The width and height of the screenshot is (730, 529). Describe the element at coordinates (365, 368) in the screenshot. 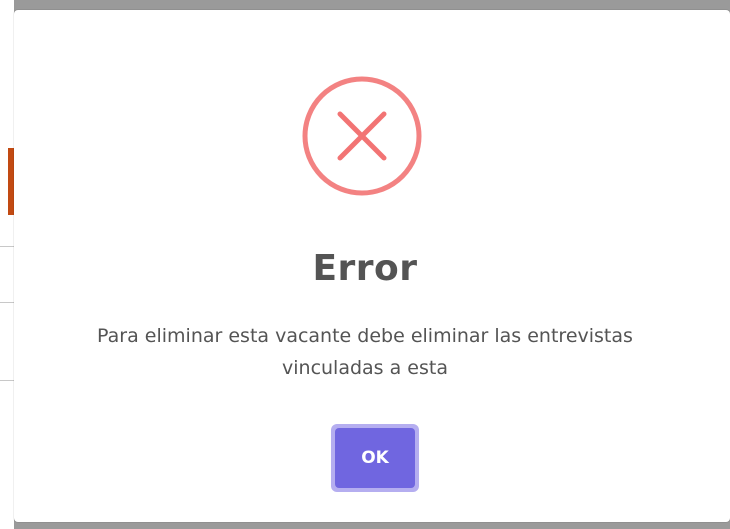

I see `dialog-message-line: vinculadas a esta` at that location.